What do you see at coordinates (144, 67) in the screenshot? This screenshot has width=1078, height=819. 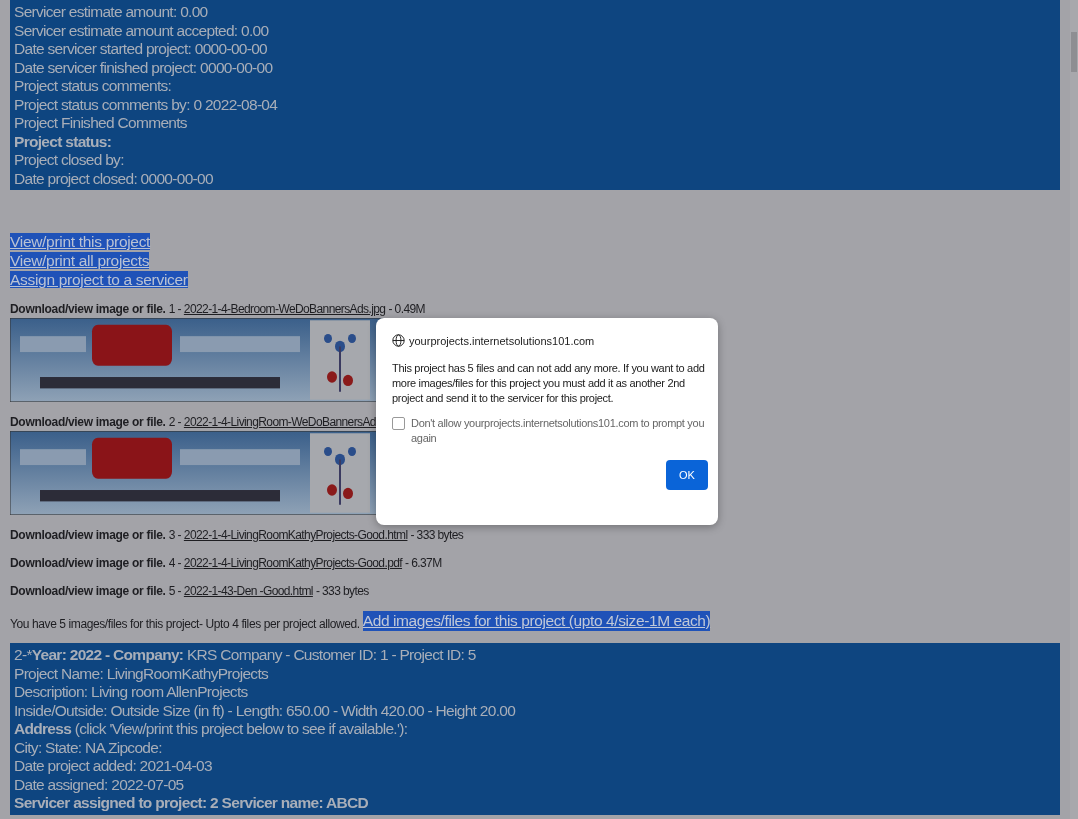 I see `info-line: Date servicer finished project: 0000-00-00` at bounding box center [144, 67].